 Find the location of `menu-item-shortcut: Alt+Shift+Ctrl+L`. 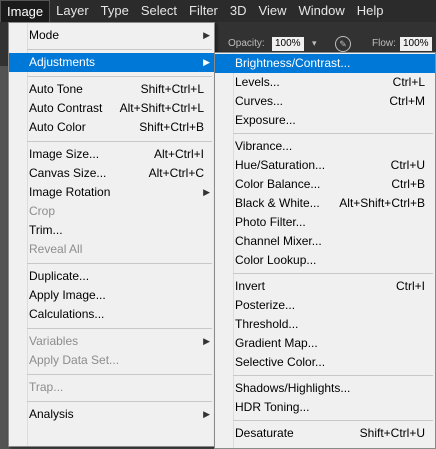

menu-item-shortcut: Alt+Shift+Ctrl+L is located at coordinates (161, 108).